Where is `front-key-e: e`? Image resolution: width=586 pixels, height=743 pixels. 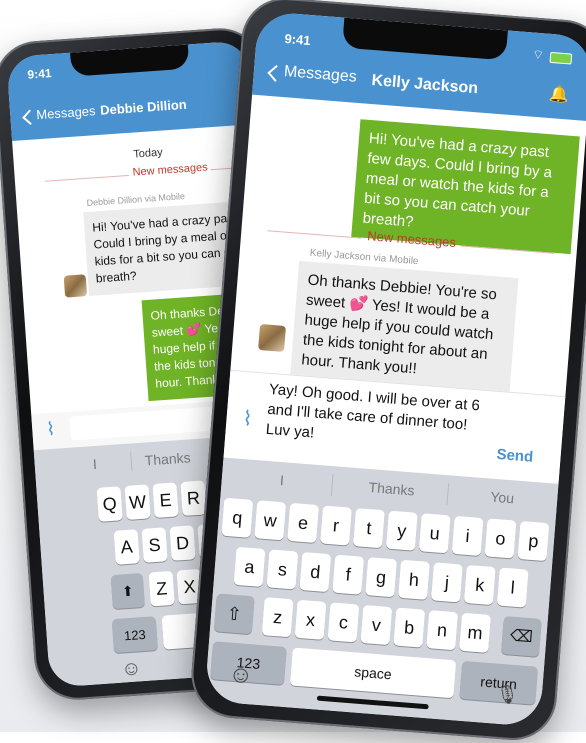 front-key-e: e is located at coordinates (303, 523).